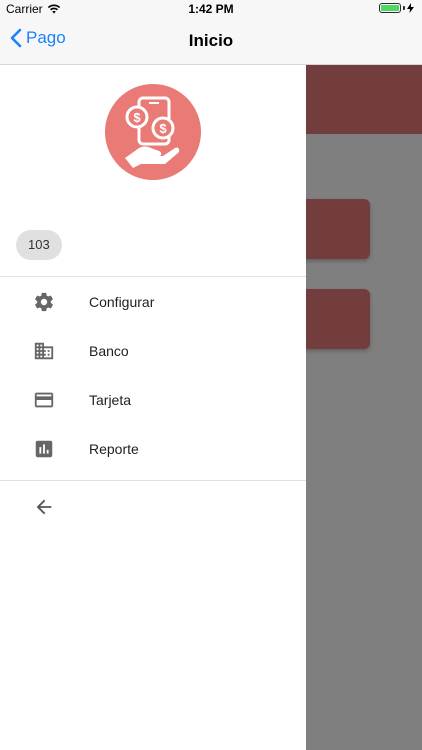 This screenshot has width=422, height=750. I want to click on count-badge: 103, so click(39, 245).